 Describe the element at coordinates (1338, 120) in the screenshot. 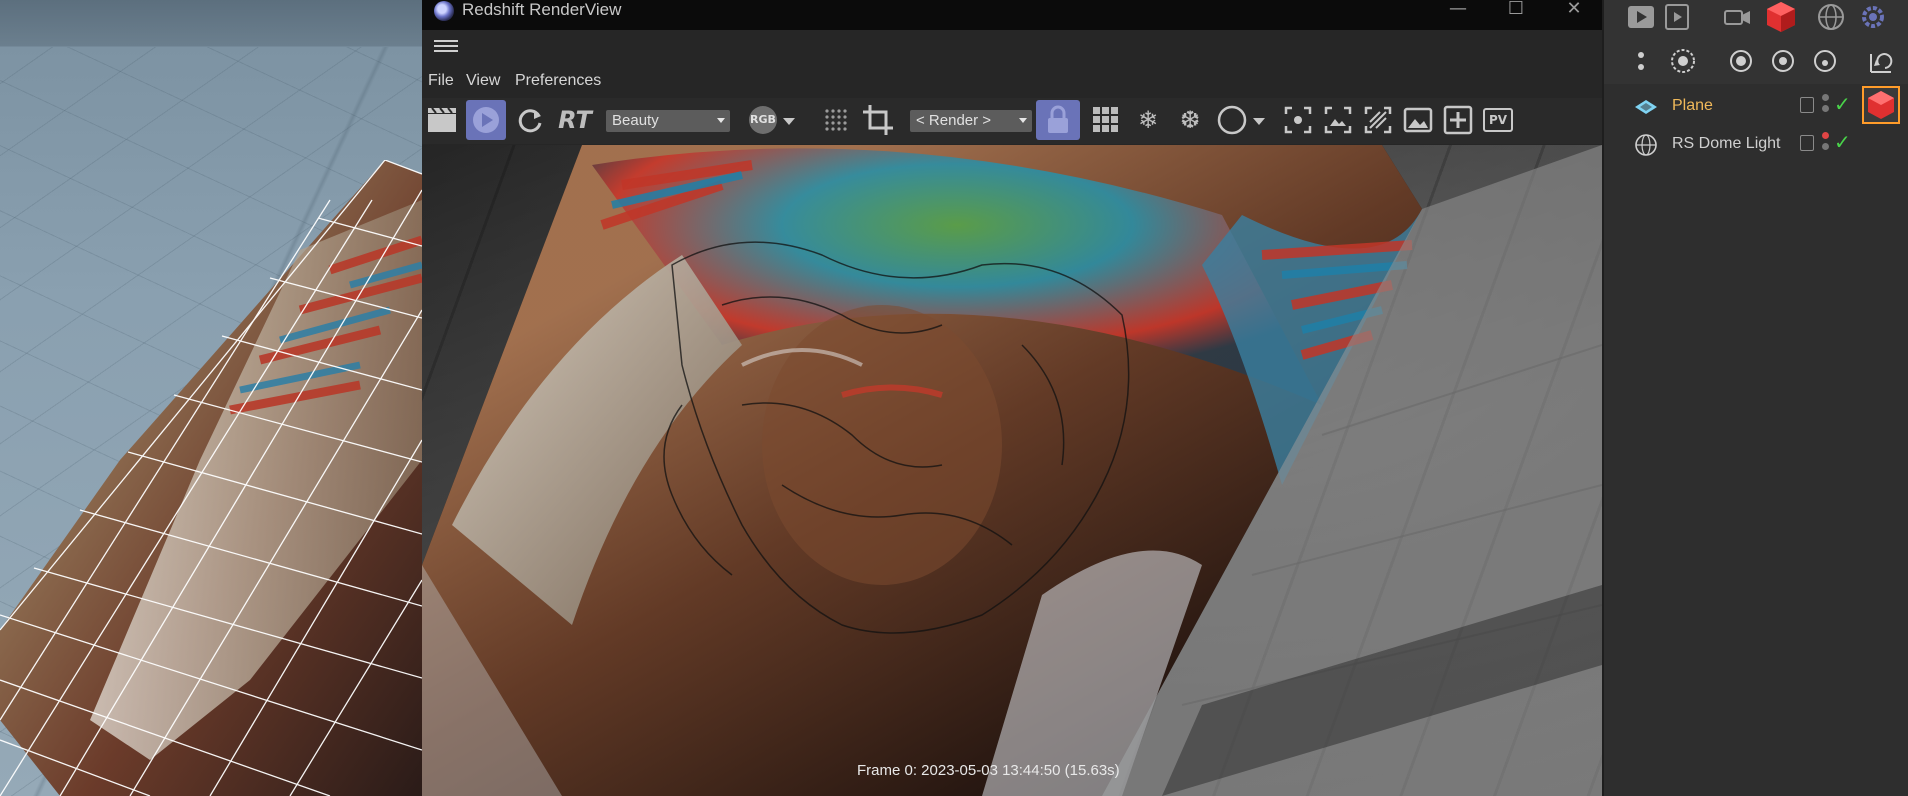

I see `fit-frame-icon` at that location.